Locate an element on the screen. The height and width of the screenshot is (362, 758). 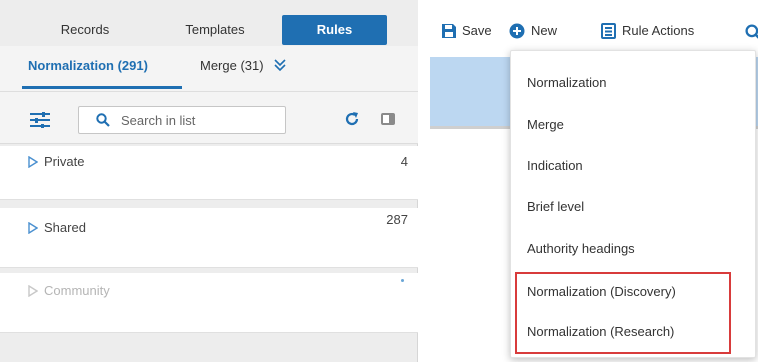
action-toolbar: Save New Rule Actions is located at coordinates (588, 23).